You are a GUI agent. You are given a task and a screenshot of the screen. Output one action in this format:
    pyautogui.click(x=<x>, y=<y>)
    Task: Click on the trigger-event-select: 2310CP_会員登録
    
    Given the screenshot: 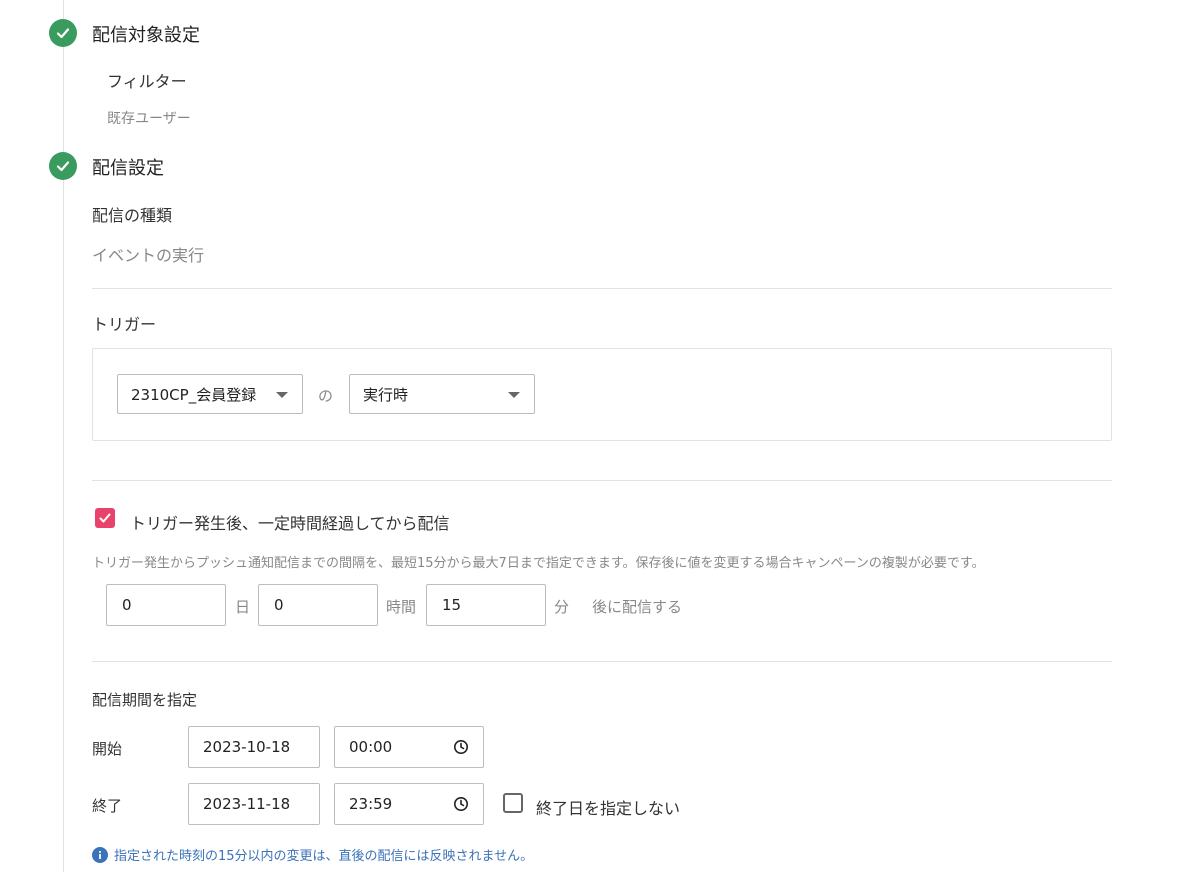 What is the action you would take?
    pyautogui.click(x=210, y=394)
    